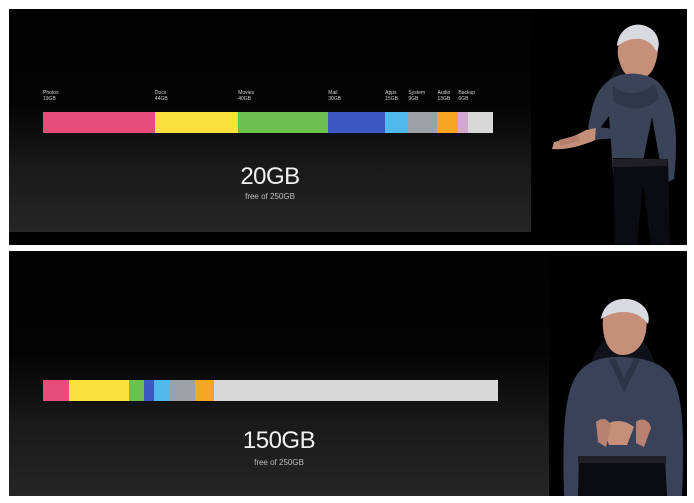 The image size is (694, 503). Describe the element at coordinates (270, 196) in the screenshot. I see `top-free-space-caption: free of 250GB` at that location.